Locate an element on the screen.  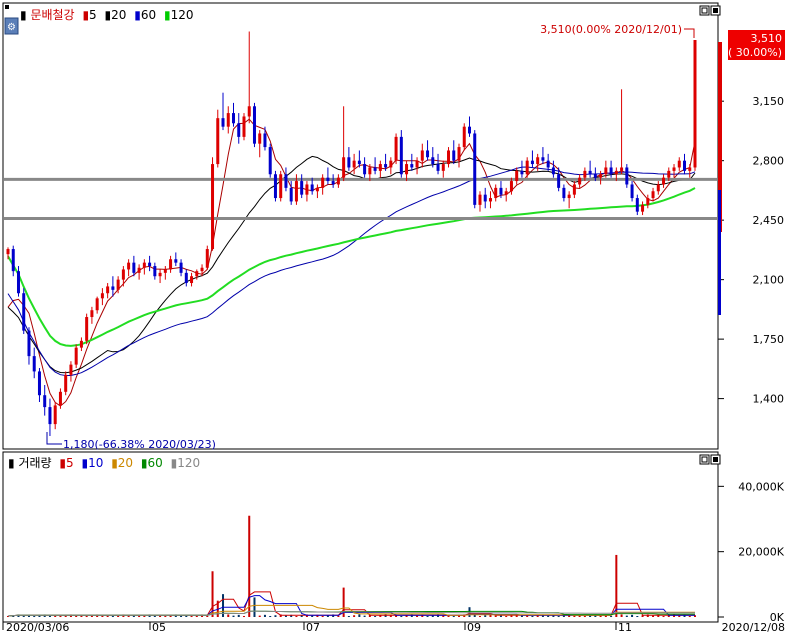
price-close-button is located at coordinates (715, 10).